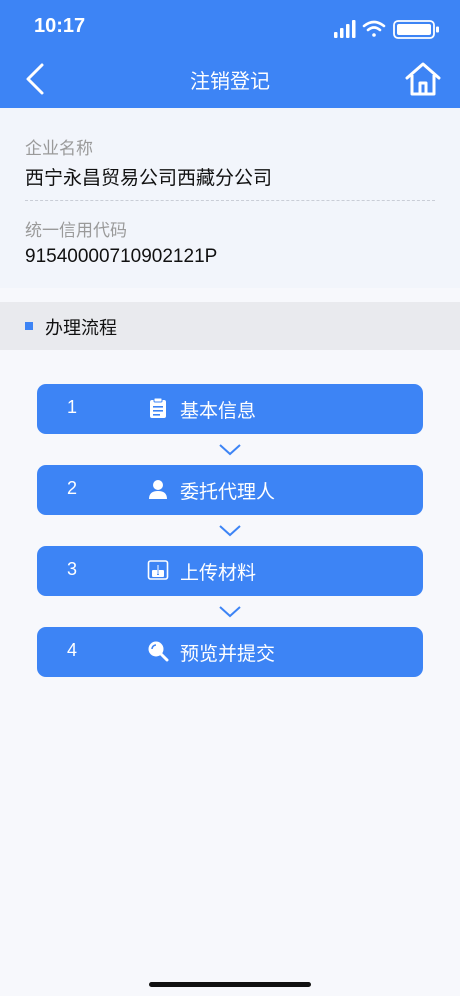 This screenshot has width=460, height=996. What do you see at coordinates (149, 178) in the screenshot?
I see `company-name-value: 西宁永昌贸易公司西藏分公司` at bounding box center [149, 178].